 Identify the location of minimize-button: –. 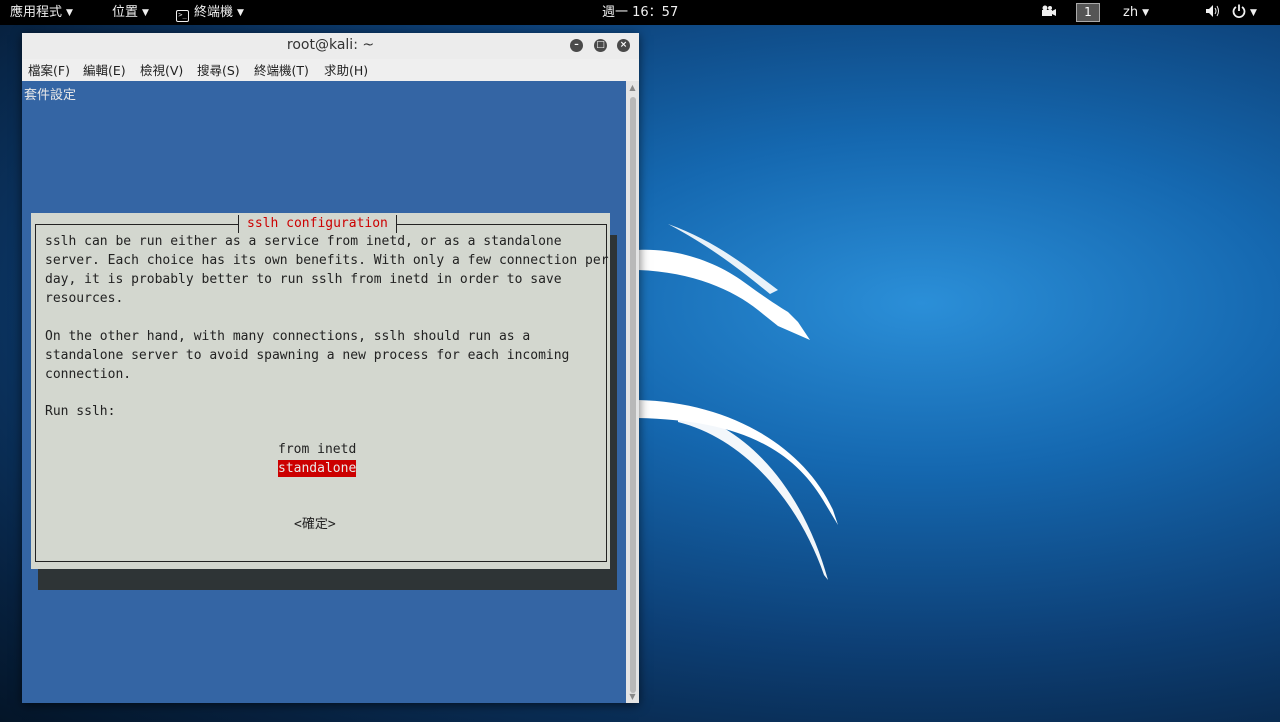
(576, 45).